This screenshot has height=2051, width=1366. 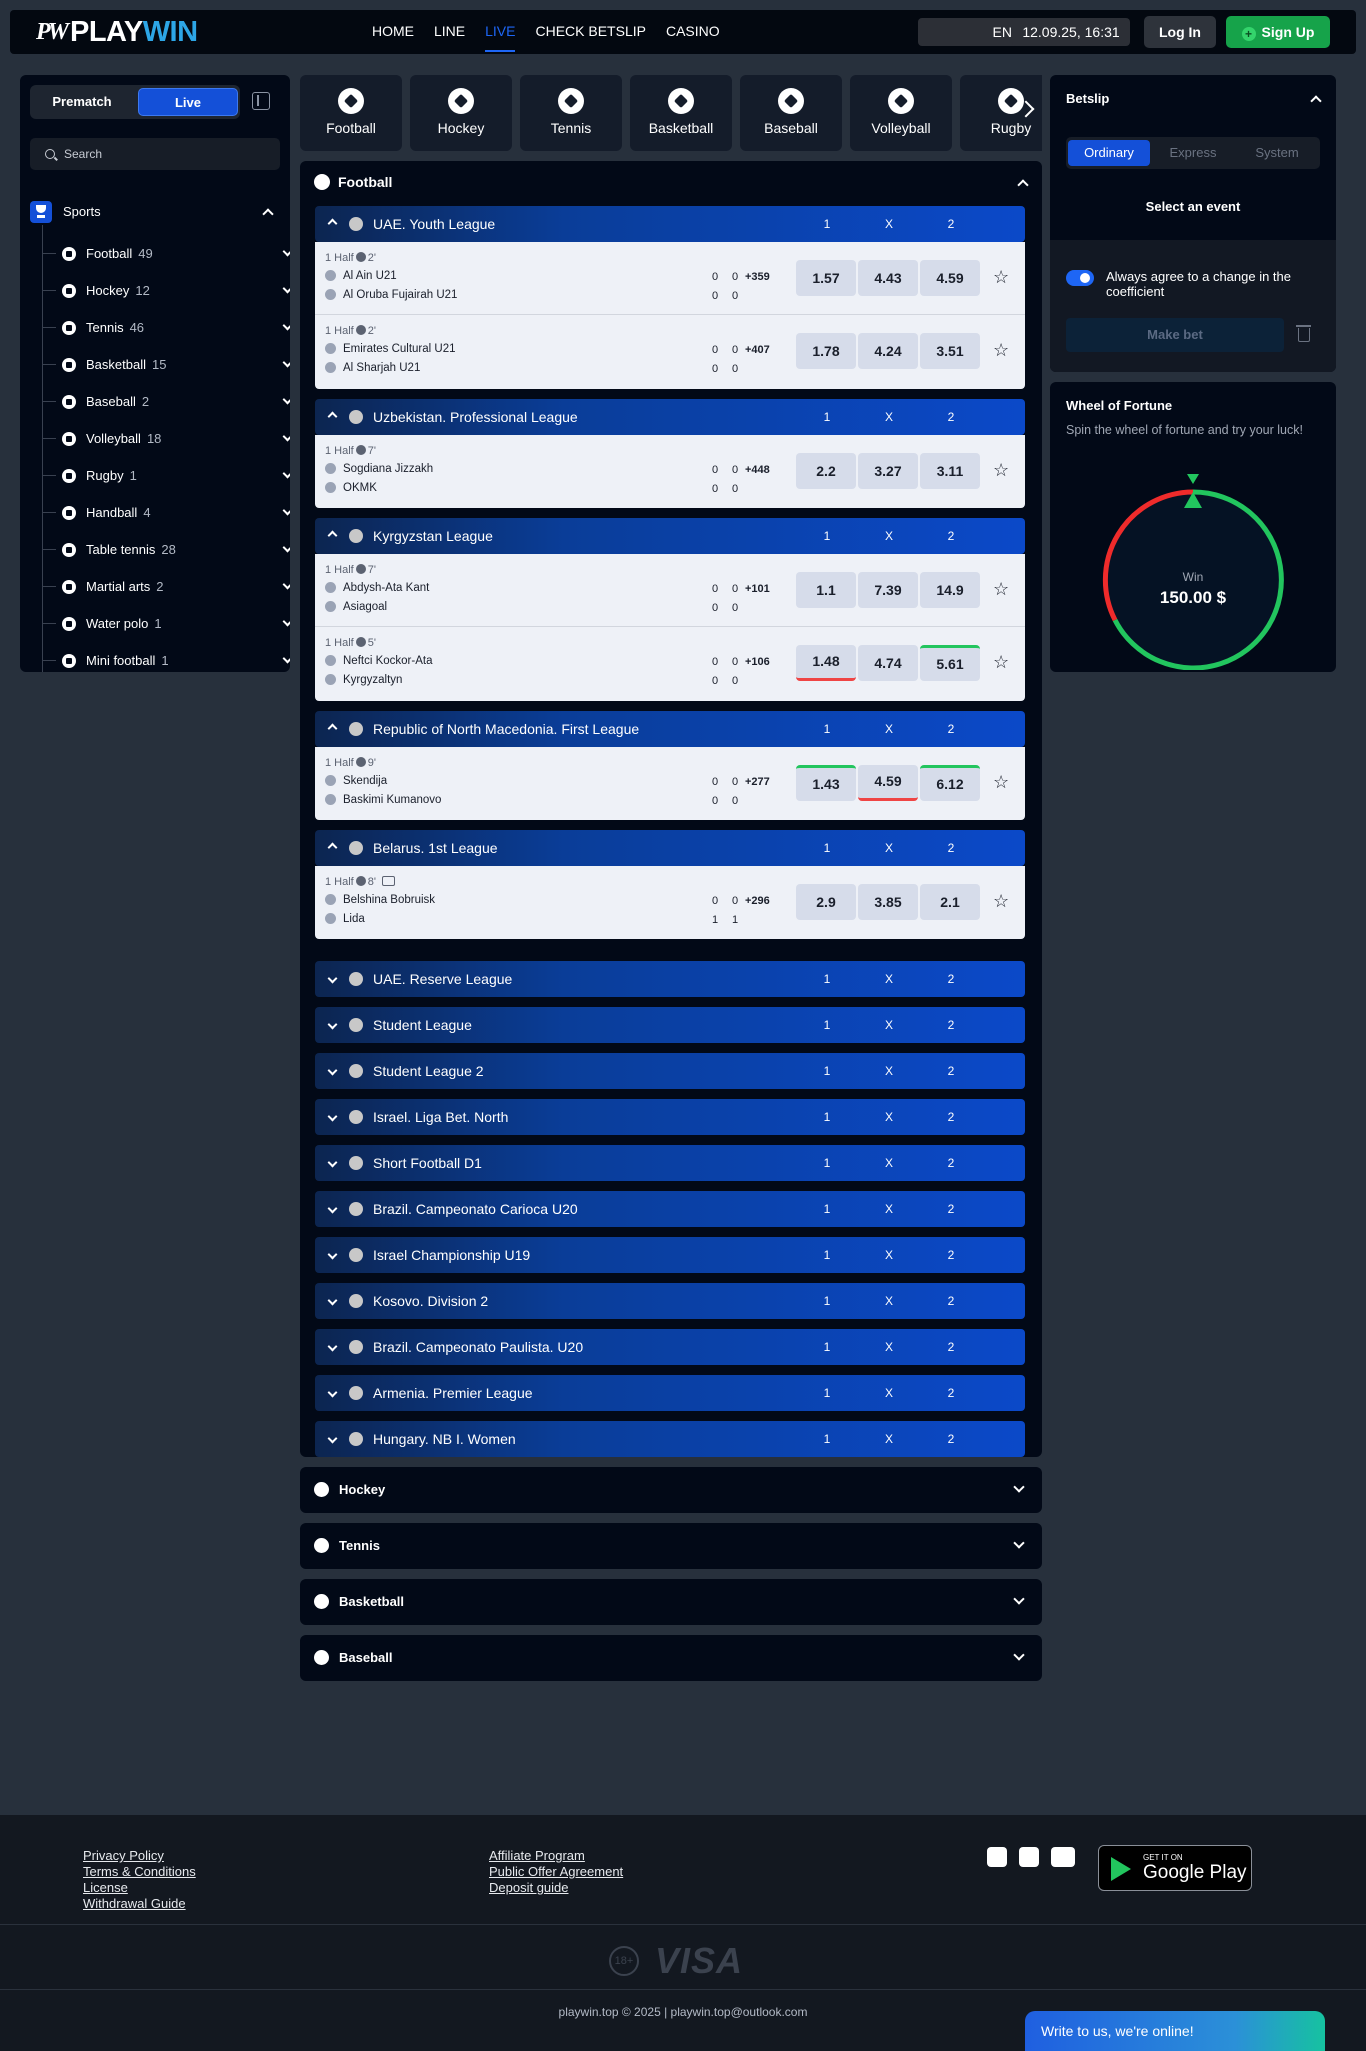 What do you see at coordinates (888, 351) in the screenshot?
I see `odd-button-x: 4.24` at bounding box center [888, 351].